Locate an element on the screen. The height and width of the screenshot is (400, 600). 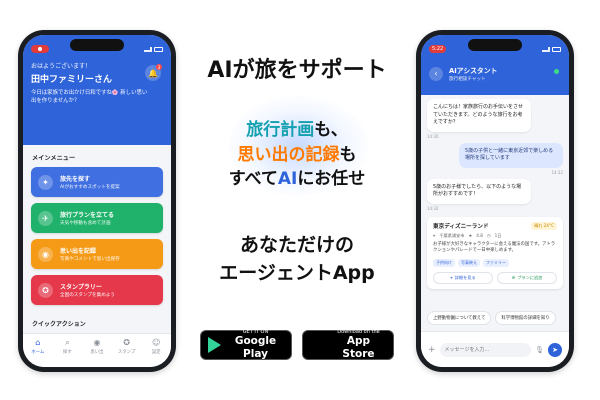
weather-badge: 晴れ 24°C is located at coordinates (543, 225).